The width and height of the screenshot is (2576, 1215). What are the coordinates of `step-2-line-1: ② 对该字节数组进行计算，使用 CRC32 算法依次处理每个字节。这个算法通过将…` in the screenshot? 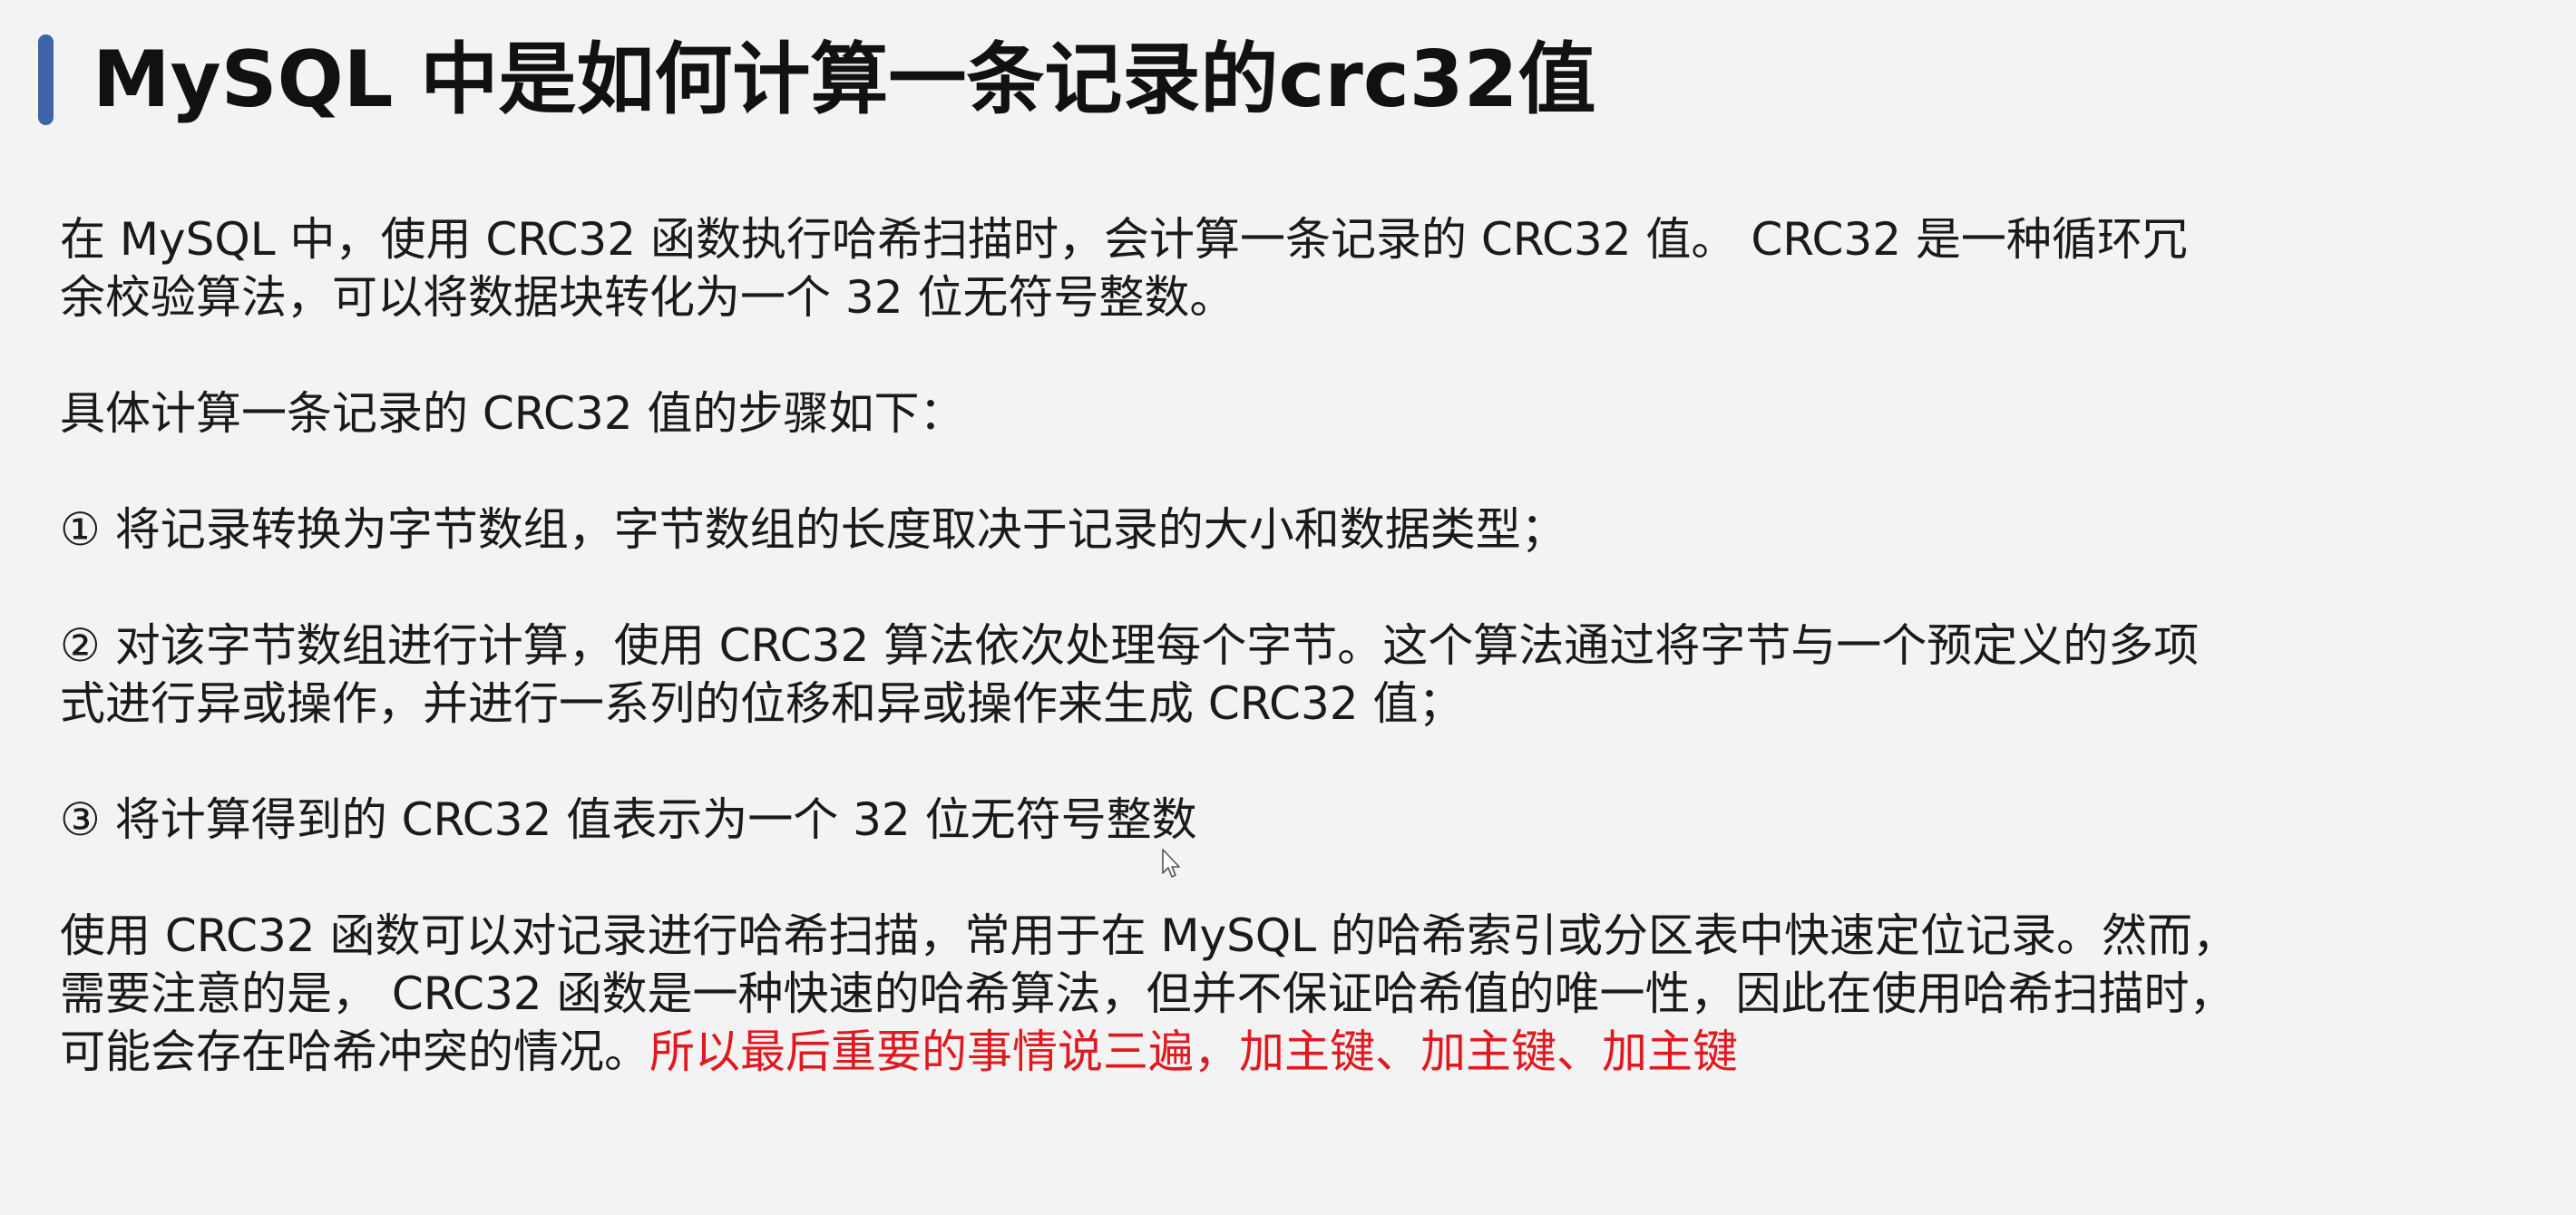 It's located at (1130, 645).